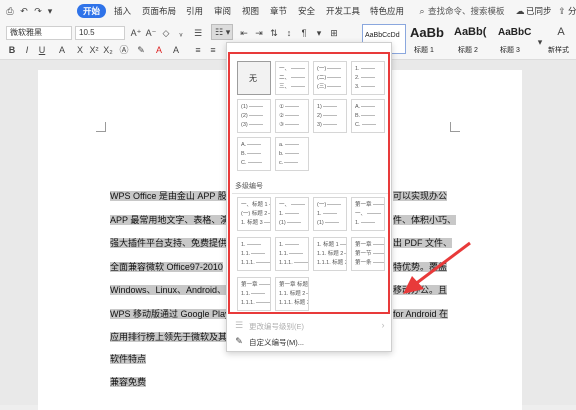 The height and width of the screenshot is (410, 576). I want to click on font-name-select: 微软雅黑, so click(39, 33).